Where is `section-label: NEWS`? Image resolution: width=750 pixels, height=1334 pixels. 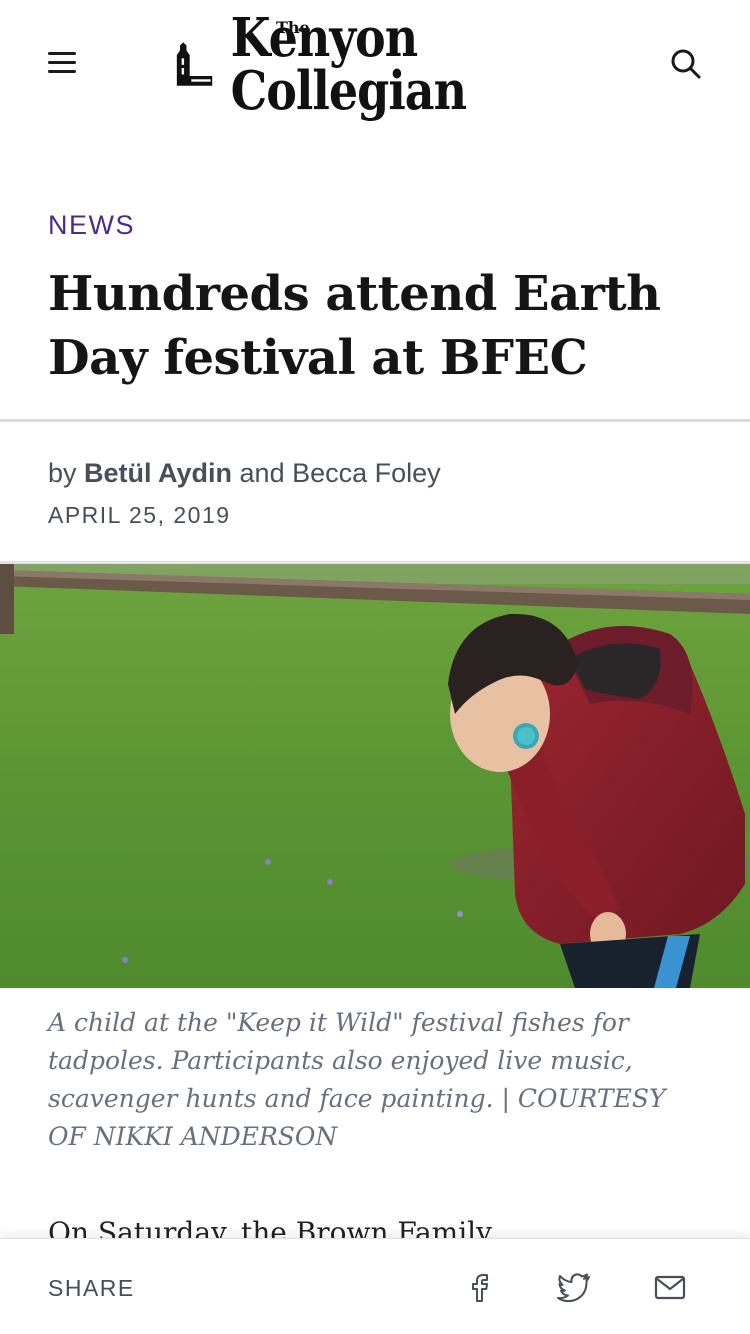 section-label: NEWS is located at coordinates (91, 225).